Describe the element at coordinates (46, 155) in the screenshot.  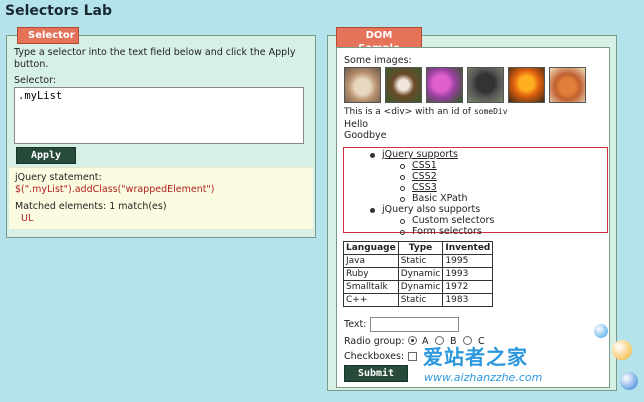
I see `apply-button: Apply` at that location.